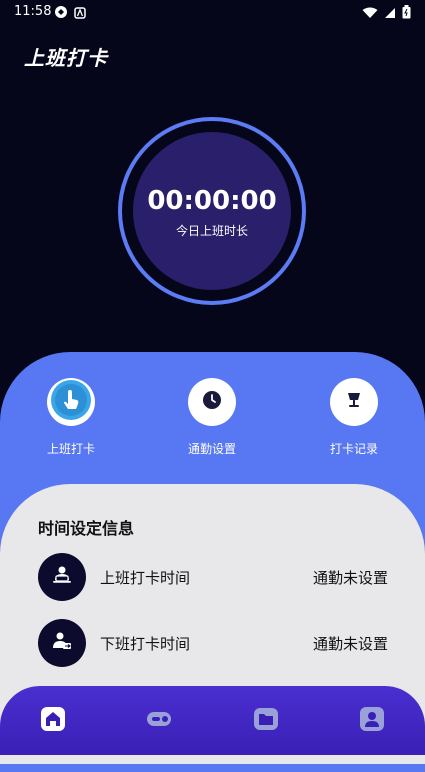 This screenshot has width=425, height=772. What do you see at coordinates (61, 13) in the screenshot?
I see `sync-icon` at bounding box center [61, 13].